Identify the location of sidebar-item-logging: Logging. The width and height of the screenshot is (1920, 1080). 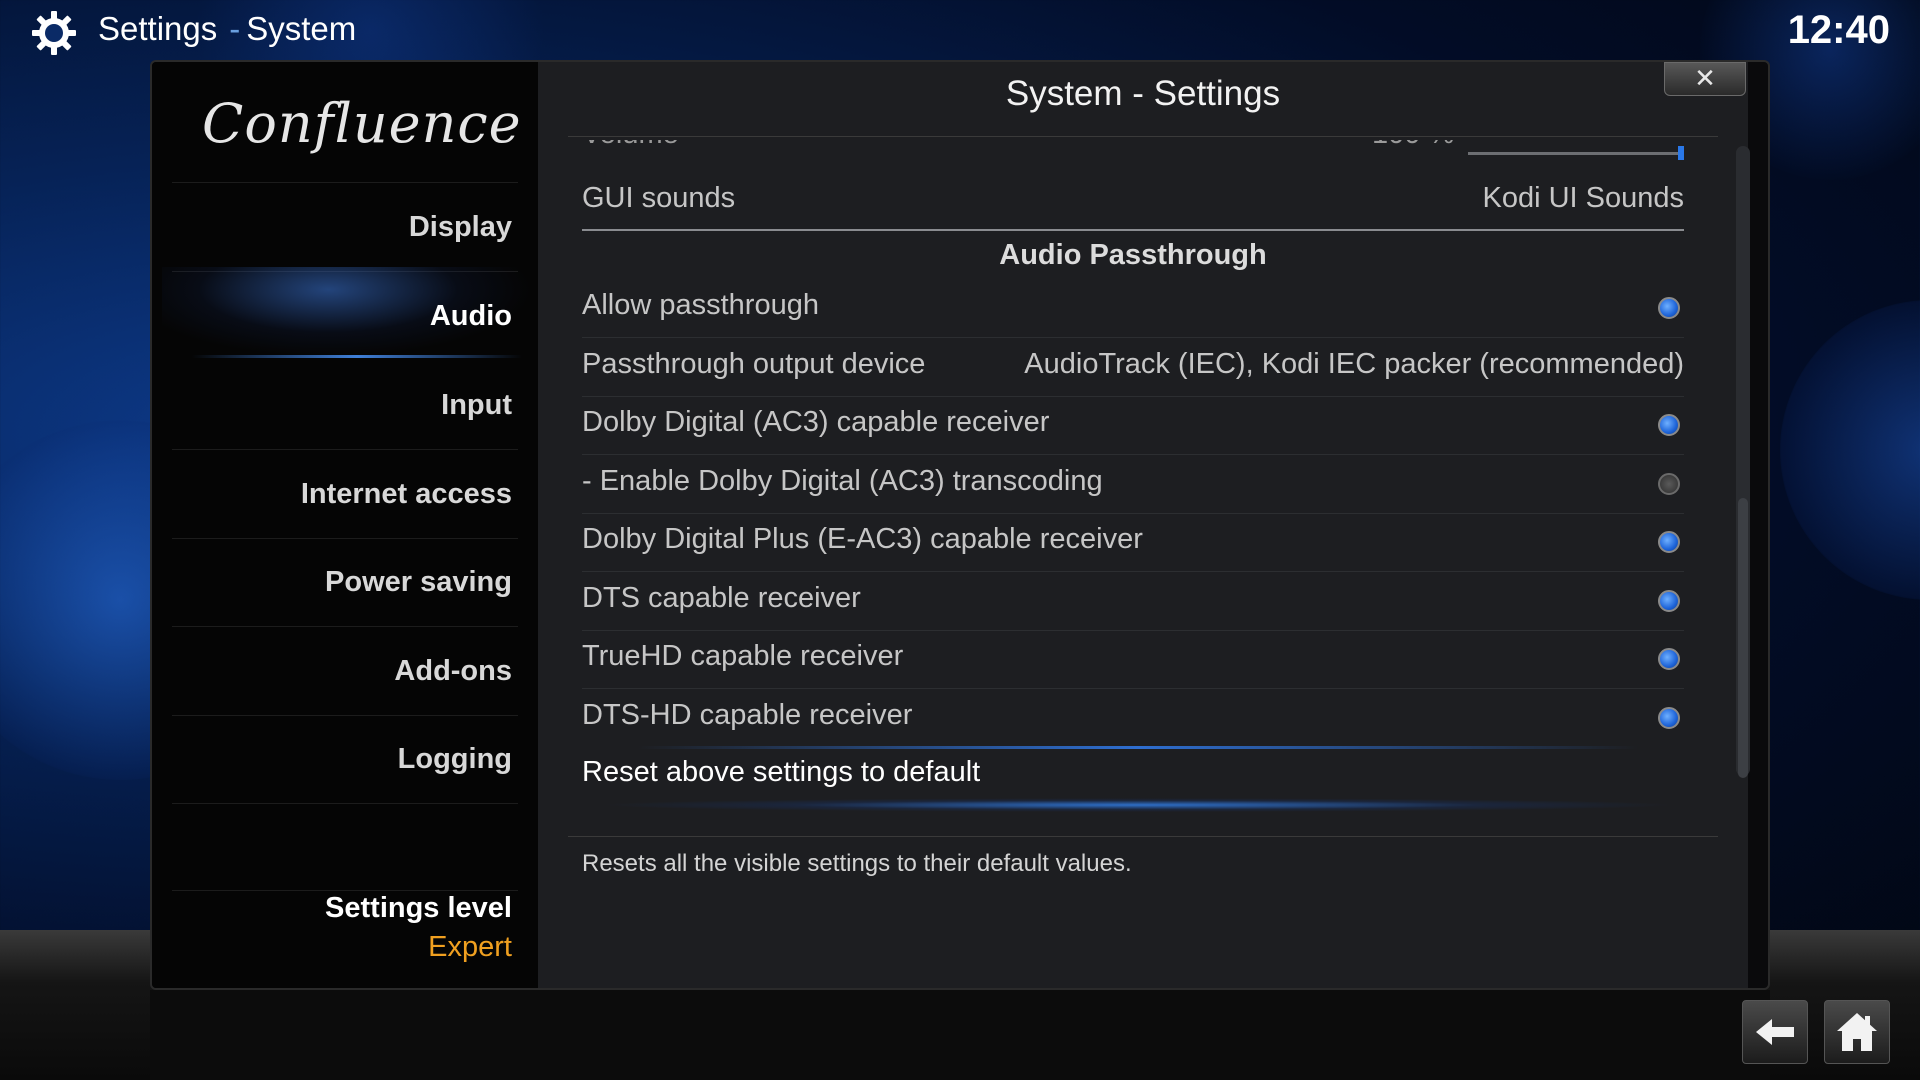
(342, 759).